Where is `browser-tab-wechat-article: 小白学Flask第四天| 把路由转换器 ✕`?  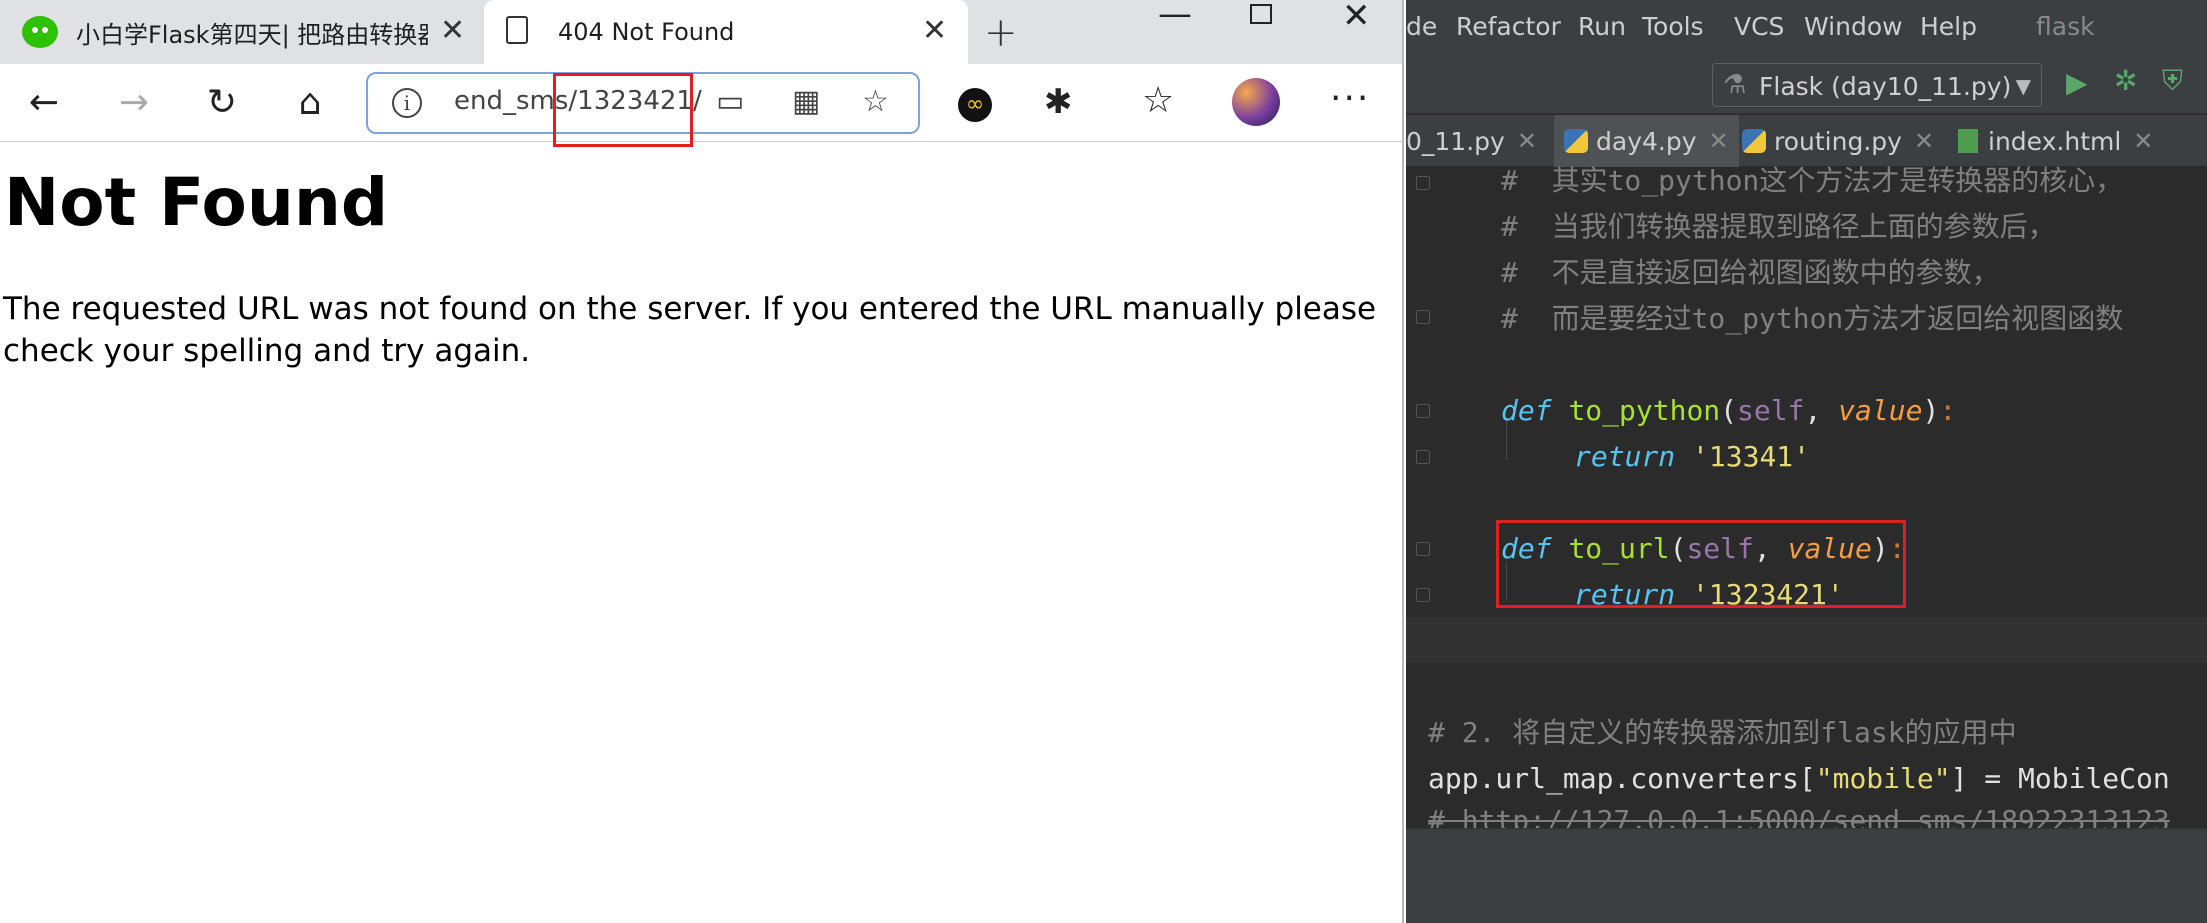
browser-tab-wechat-article: 小白学Flask第四天| 把路由转换器 ✕ is located at coordinates (240, 32).